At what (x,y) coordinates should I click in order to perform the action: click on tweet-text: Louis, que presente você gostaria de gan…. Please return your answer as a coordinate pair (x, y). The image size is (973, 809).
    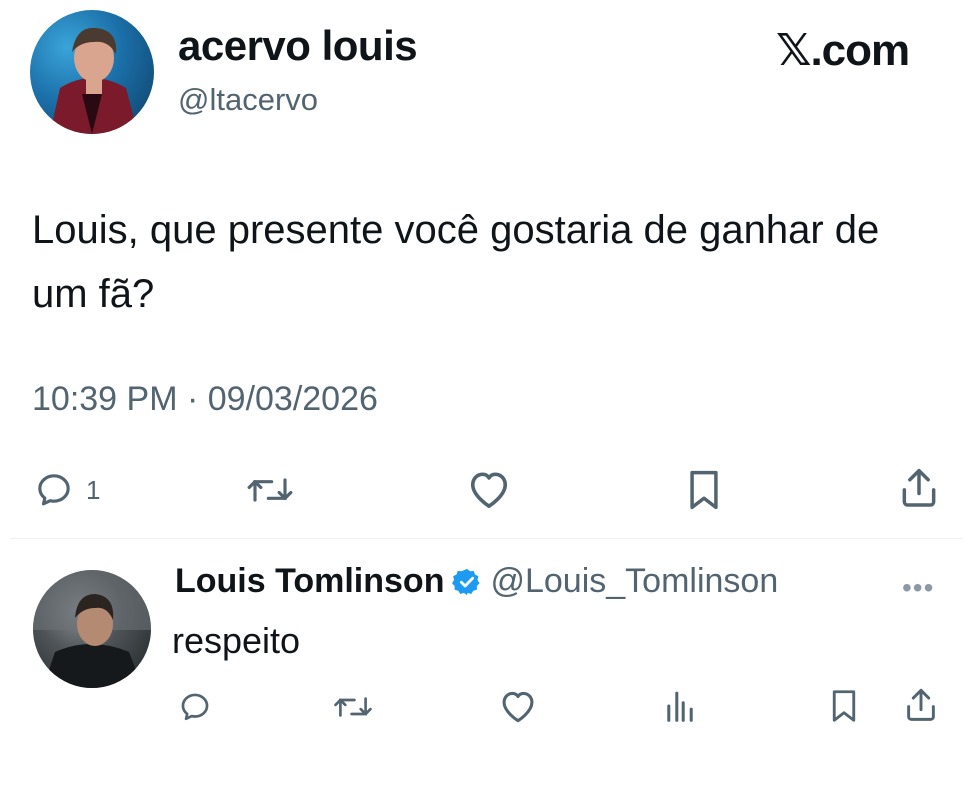
    Looking at the image, I should click on (456, 262).